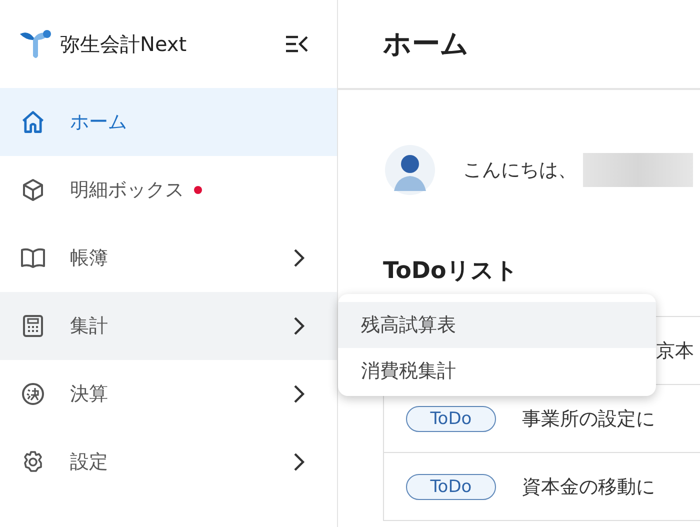 Image resolution: width=700 pixels, height=527 pixels. I want to click on submenu-item: 残高試算表, so click(497, 325).